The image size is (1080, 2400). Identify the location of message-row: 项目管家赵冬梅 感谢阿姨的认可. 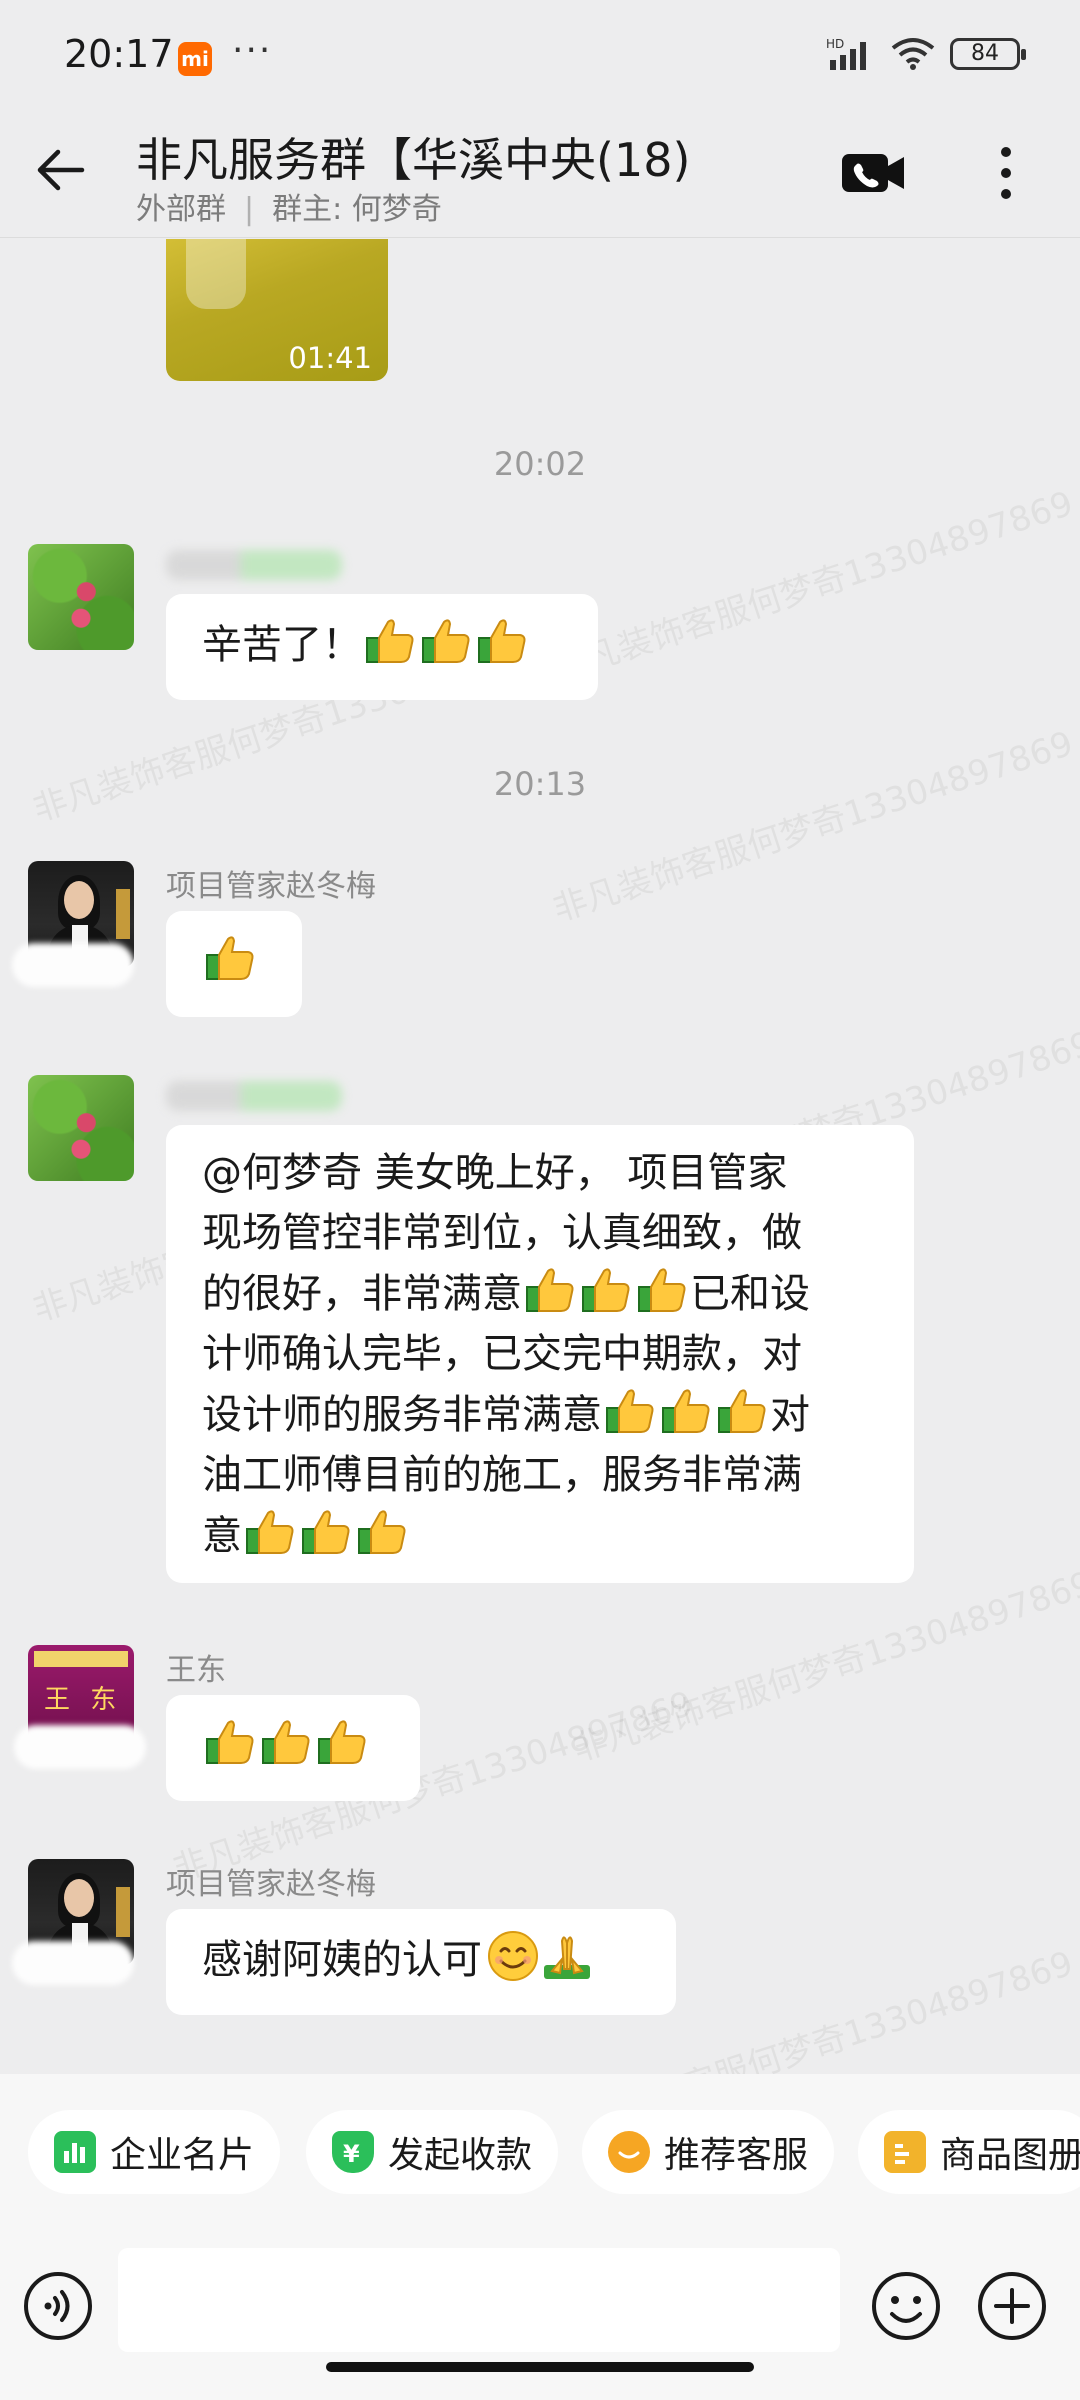
(540, 1944).